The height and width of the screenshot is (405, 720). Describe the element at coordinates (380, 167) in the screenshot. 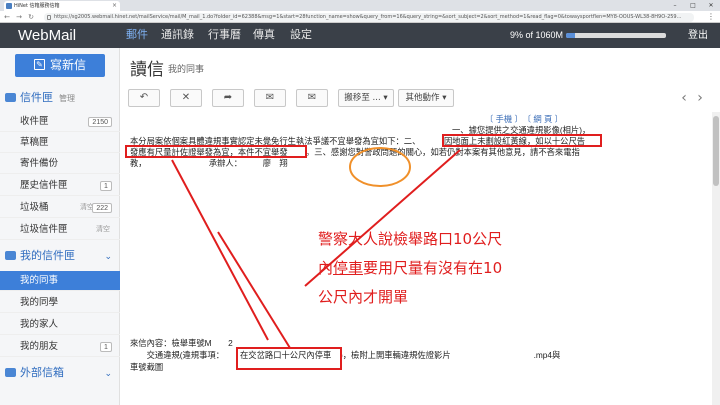

I see `orange-circle` at that location.